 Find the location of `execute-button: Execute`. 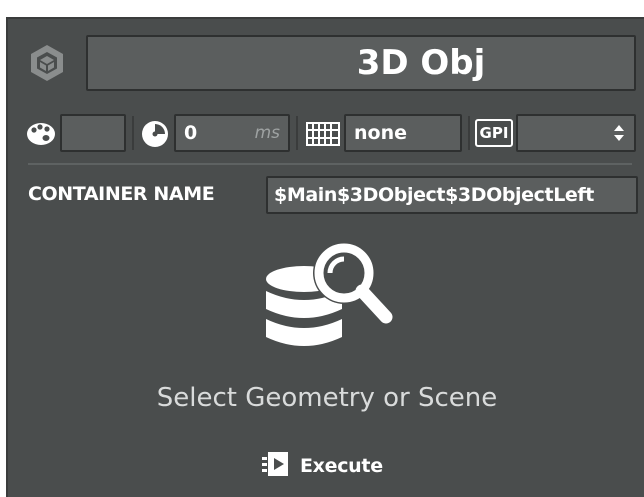

execute-button: Execute is located at coordinates (322, 466).